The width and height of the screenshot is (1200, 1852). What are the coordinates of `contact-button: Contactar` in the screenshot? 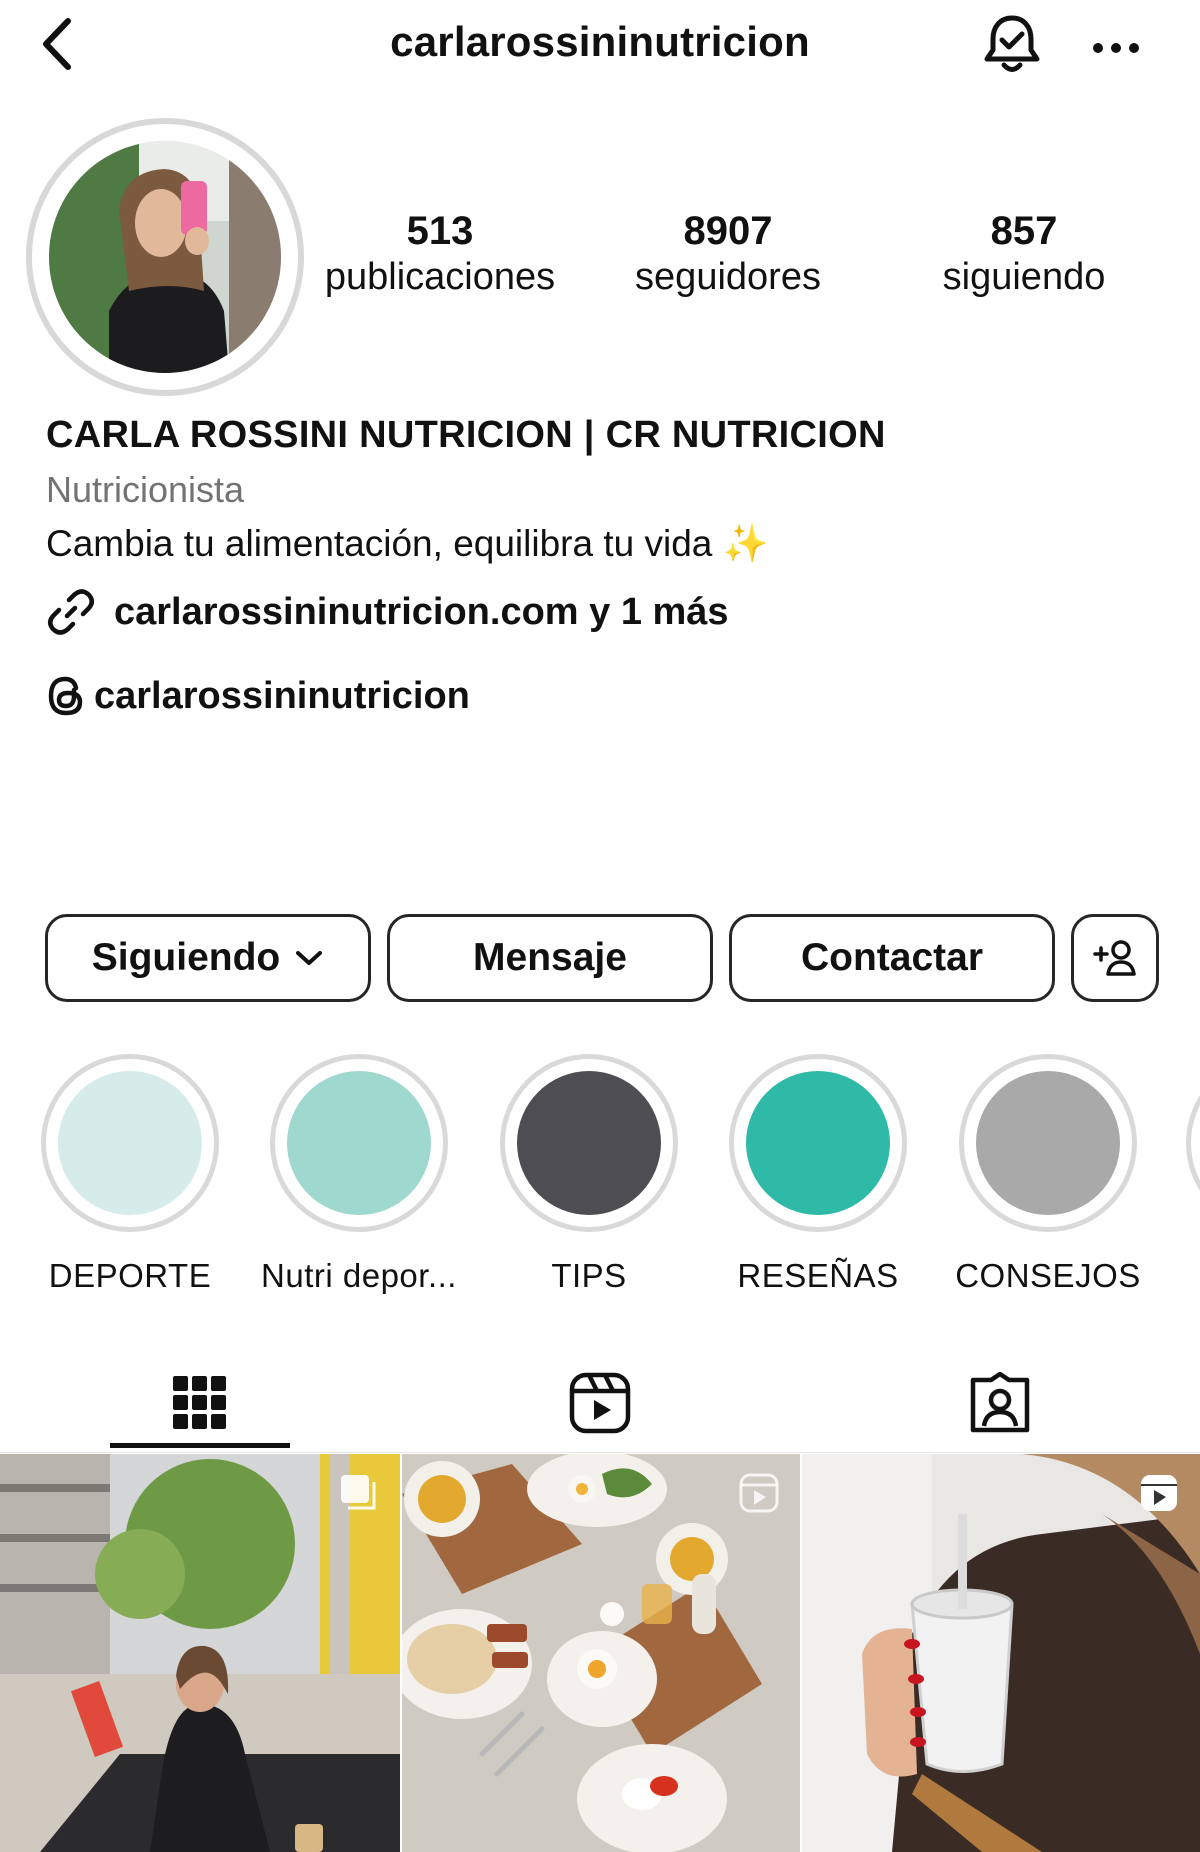 It's located at (892, 958).